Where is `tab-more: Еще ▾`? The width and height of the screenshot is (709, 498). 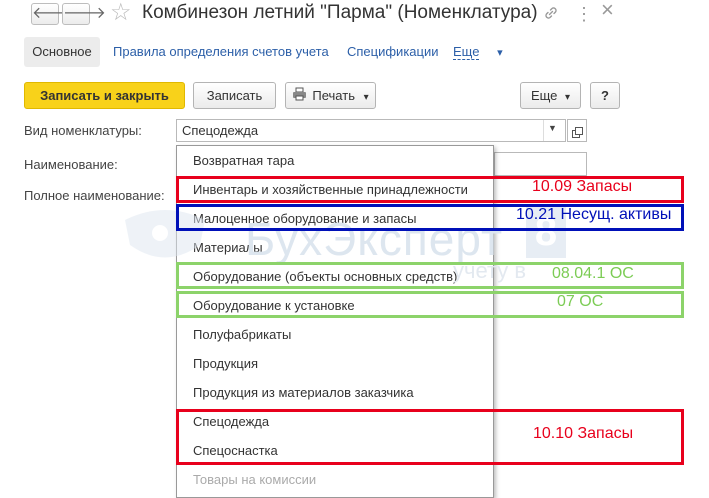 tab-more: Еще ▾ is located at coordinates (478, 52).